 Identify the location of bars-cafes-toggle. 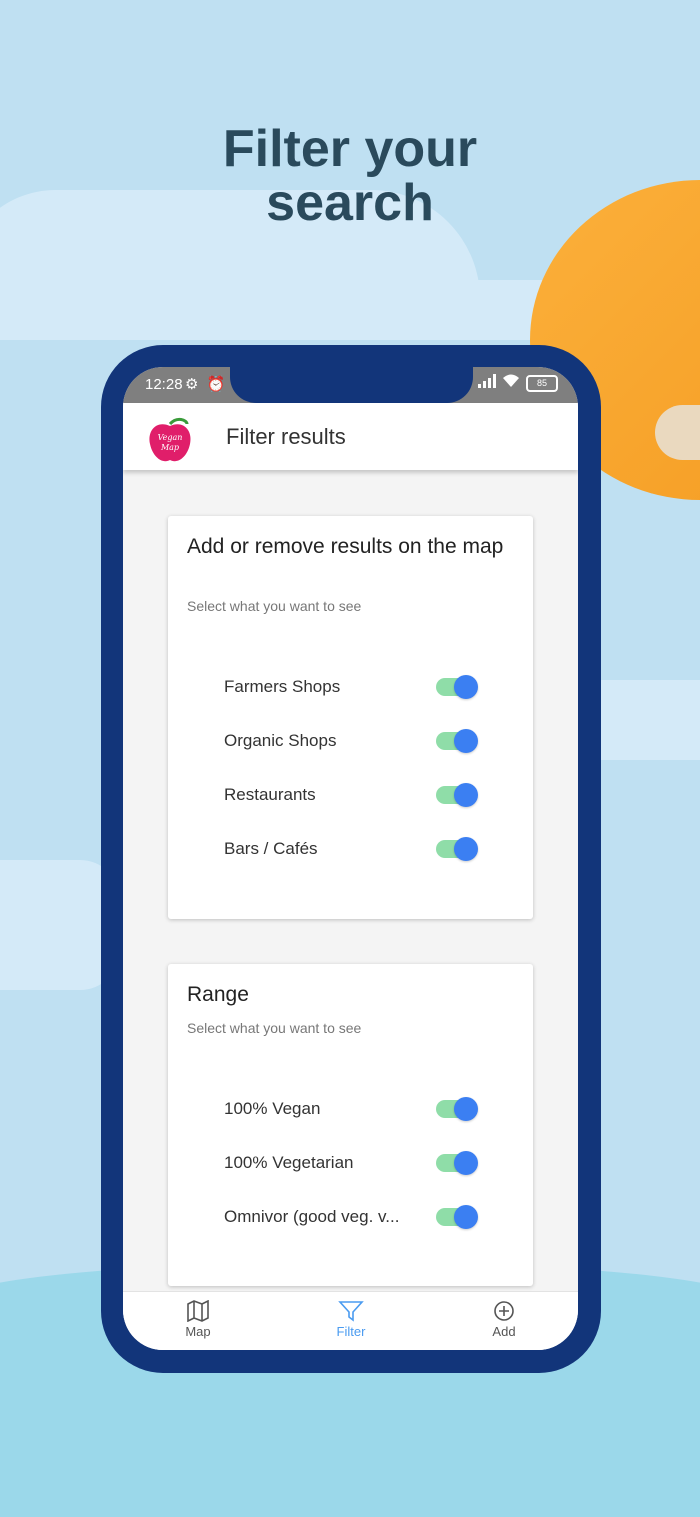
(457, 849).